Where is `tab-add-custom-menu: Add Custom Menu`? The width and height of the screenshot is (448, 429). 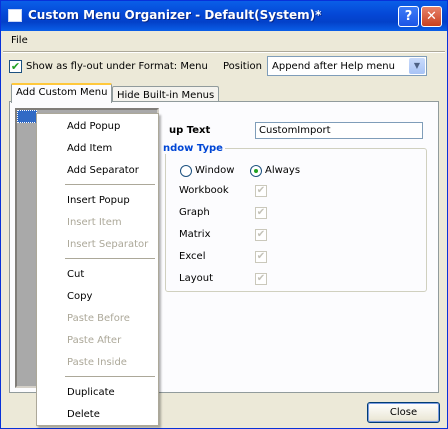 tab-add-custom-menu: Add Custom Menu is located at coordinates (62, 93).